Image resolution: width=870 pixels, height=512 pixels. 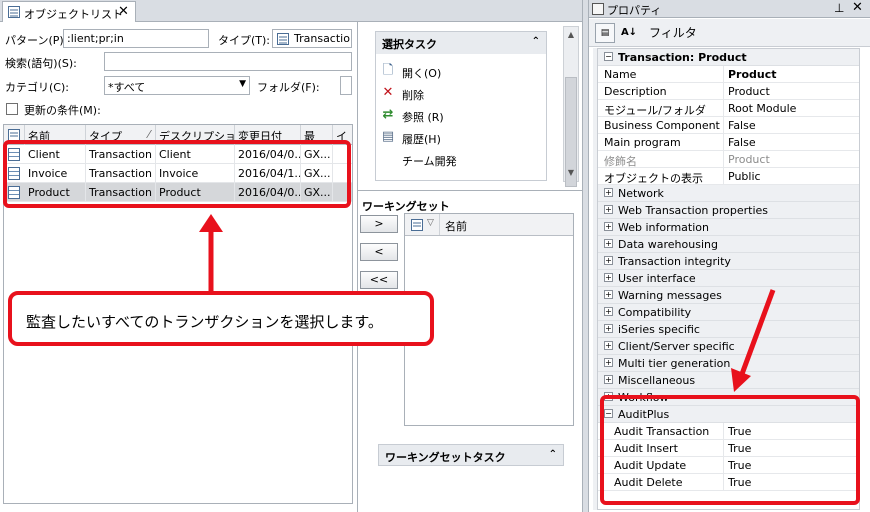 I want to click on arrow-down-to-auditplus, so click(x=753, y=340).